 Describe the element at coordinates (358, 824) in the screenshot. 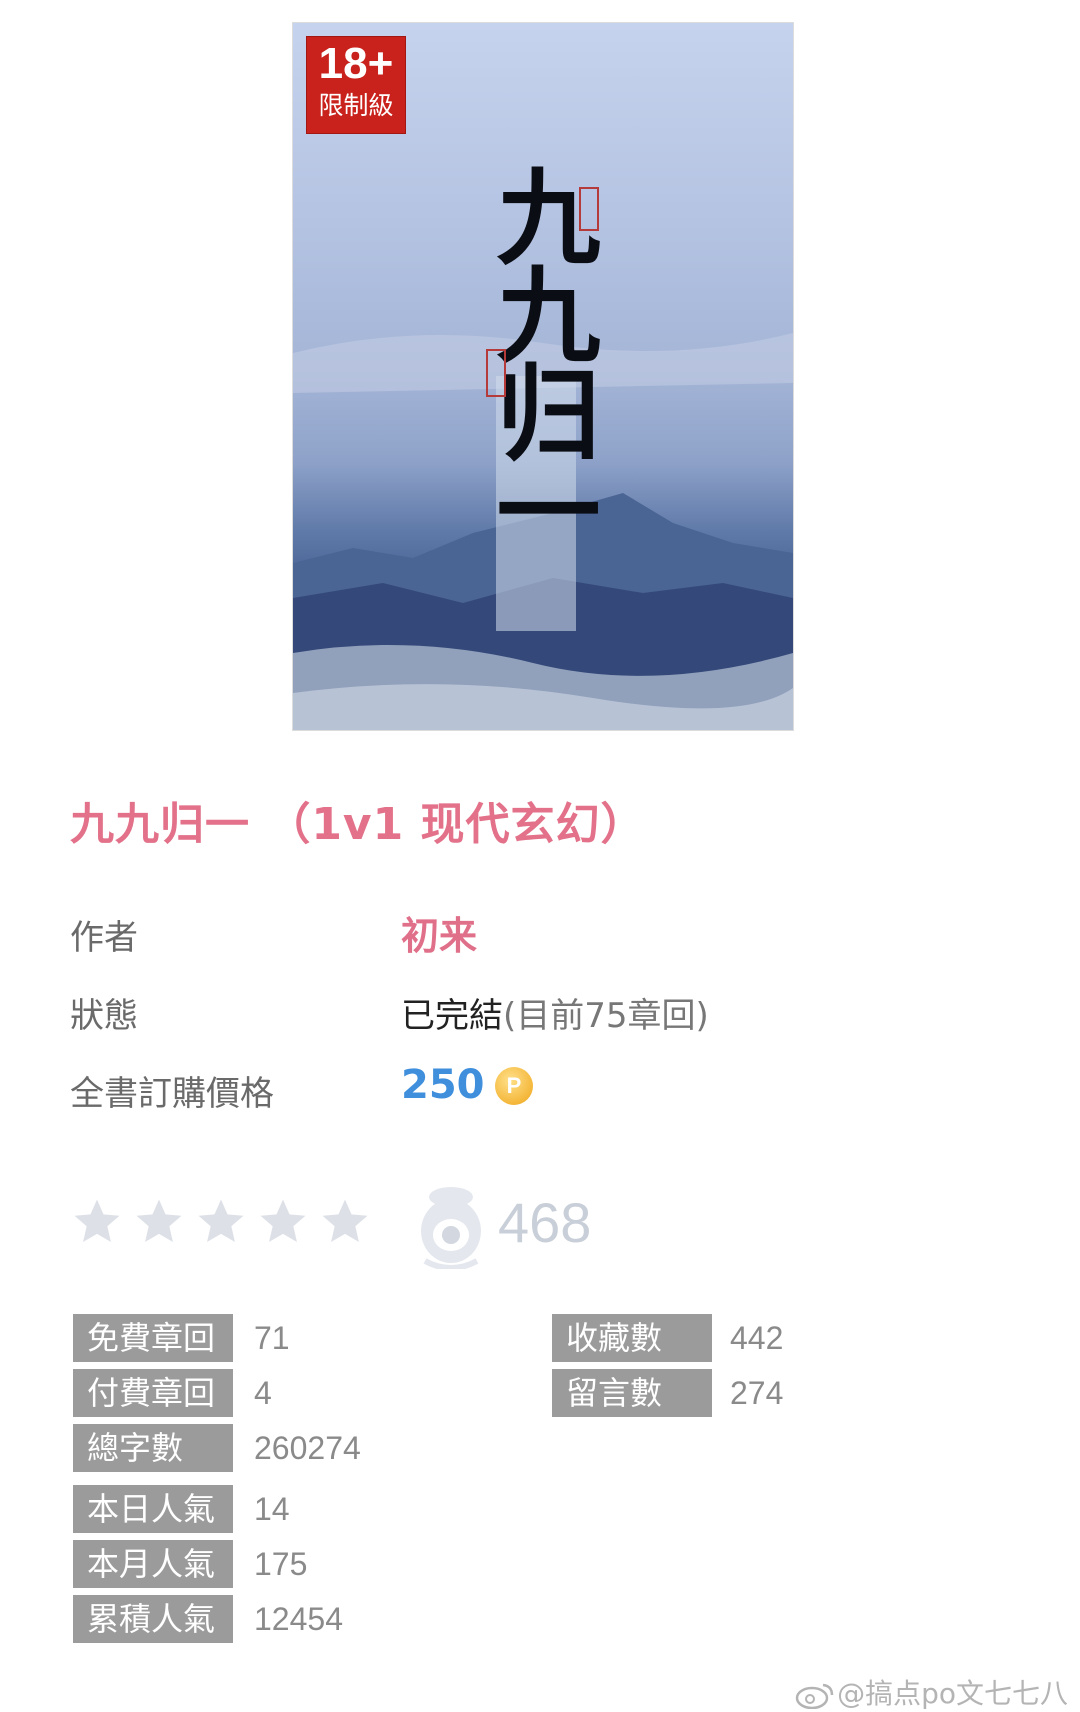

I see `book-title: 九九归一 （1v1 现代玄幻）` at that location.